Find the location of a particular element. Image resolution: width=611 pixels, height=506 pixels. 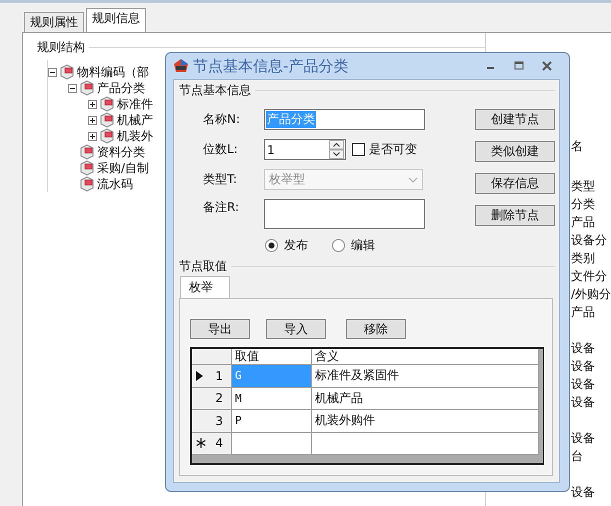

app-logo-icon is located at coordinates (181, 66).